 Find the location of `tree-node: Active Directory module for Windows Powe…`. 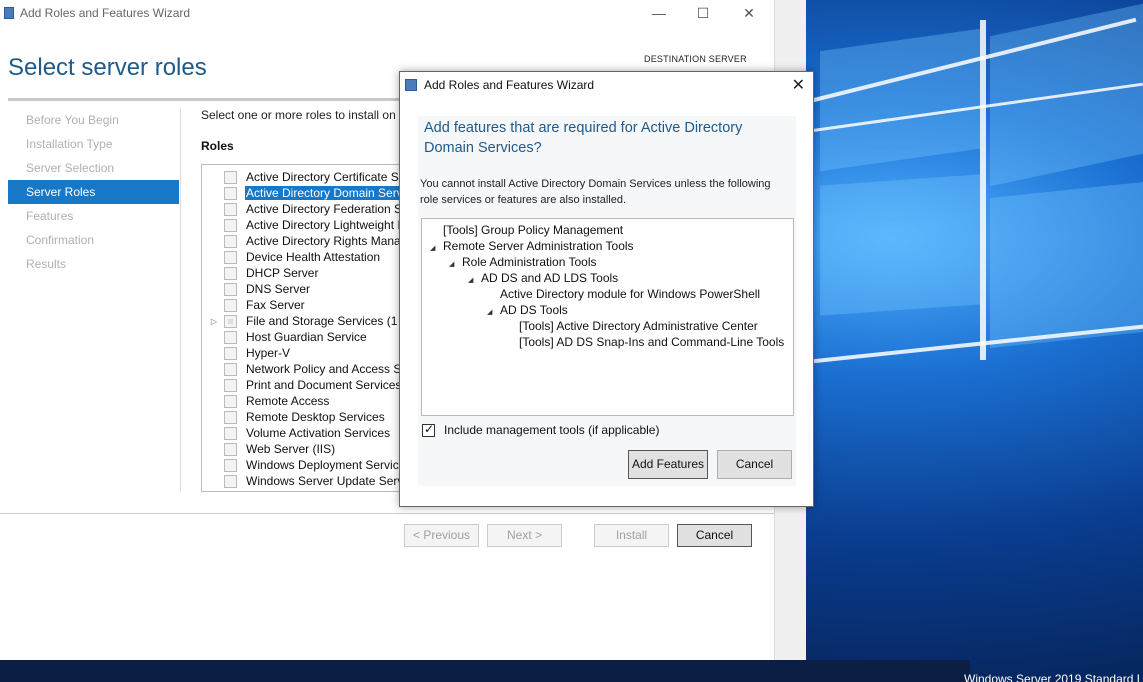

tree-node: Active Directory module for Windows Powe… is located at coordinates (630, 294).